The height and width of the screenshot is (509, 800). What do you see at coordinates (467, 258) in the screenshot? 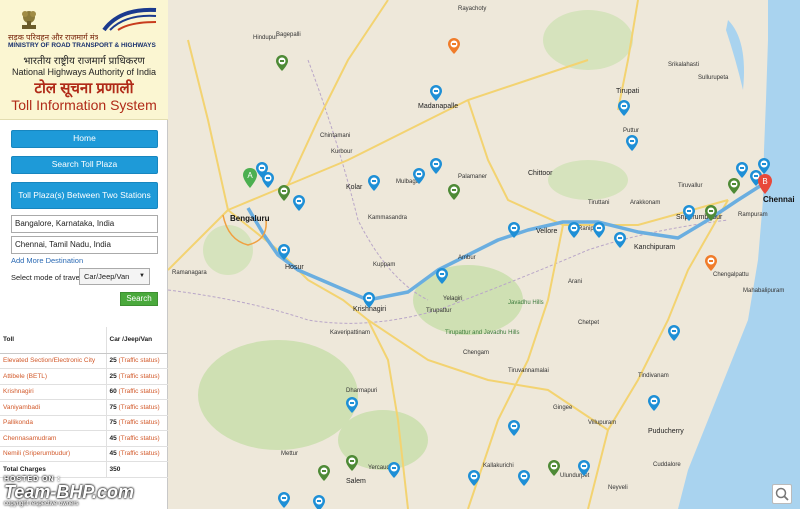
I see `map-town-label: Ambur` at bounding box center [467, 258].